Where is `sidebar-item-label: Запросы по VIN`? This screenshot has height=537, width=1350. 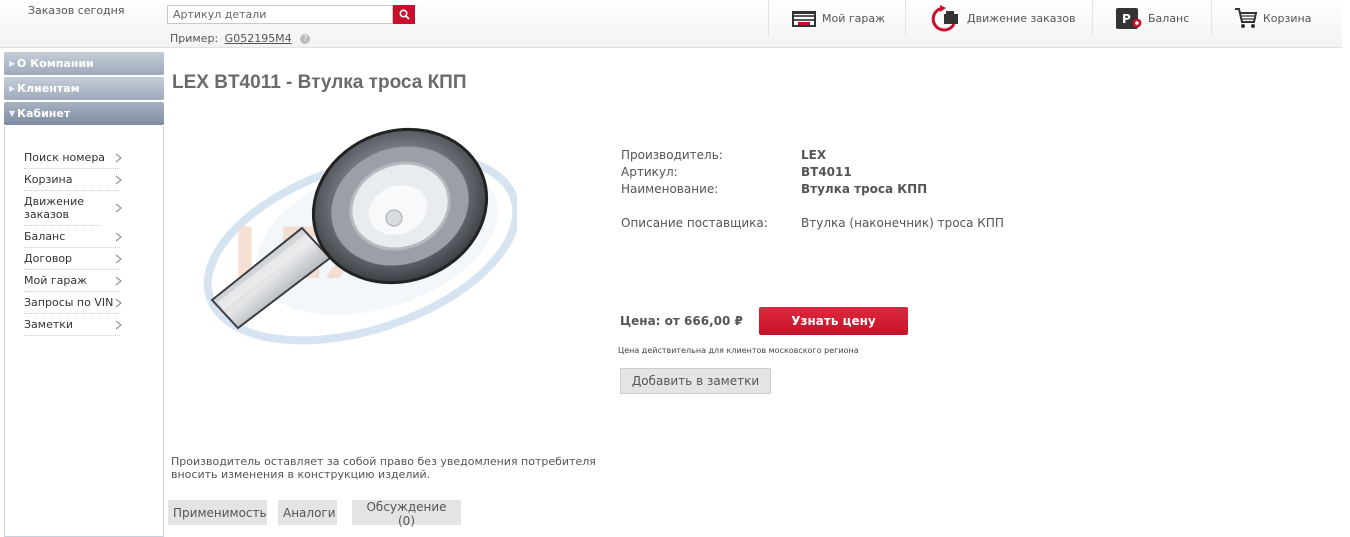 sidebar-item-label: Запросы по VIN is located at coordinates (69, 302).